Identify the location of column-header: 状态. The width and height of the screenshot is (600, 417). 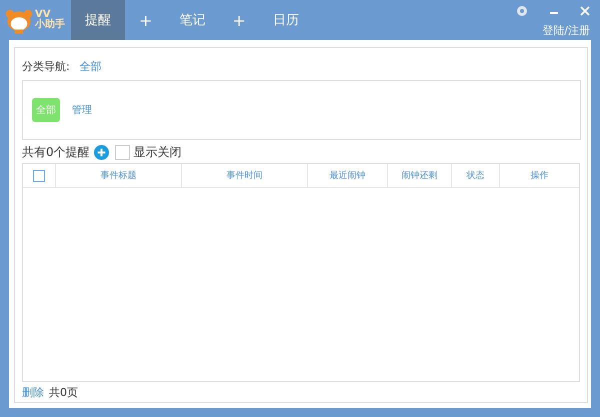
(475, 176).